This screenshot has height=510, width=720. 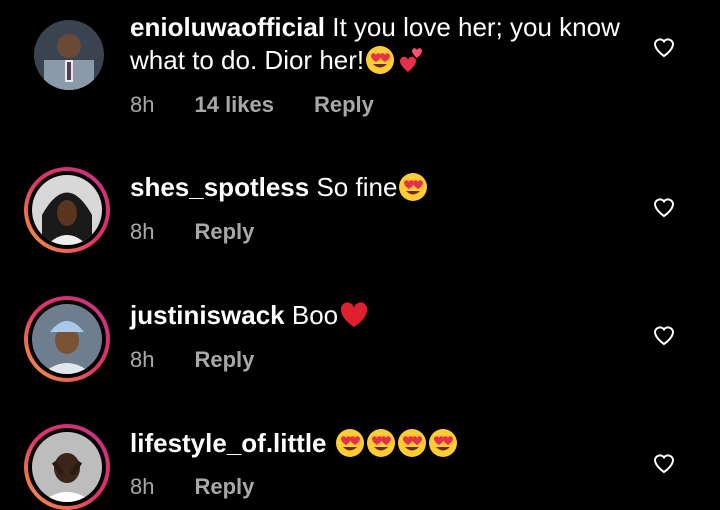 I want to click on red-heart-emoji-icon, so click(x=354, y=314).